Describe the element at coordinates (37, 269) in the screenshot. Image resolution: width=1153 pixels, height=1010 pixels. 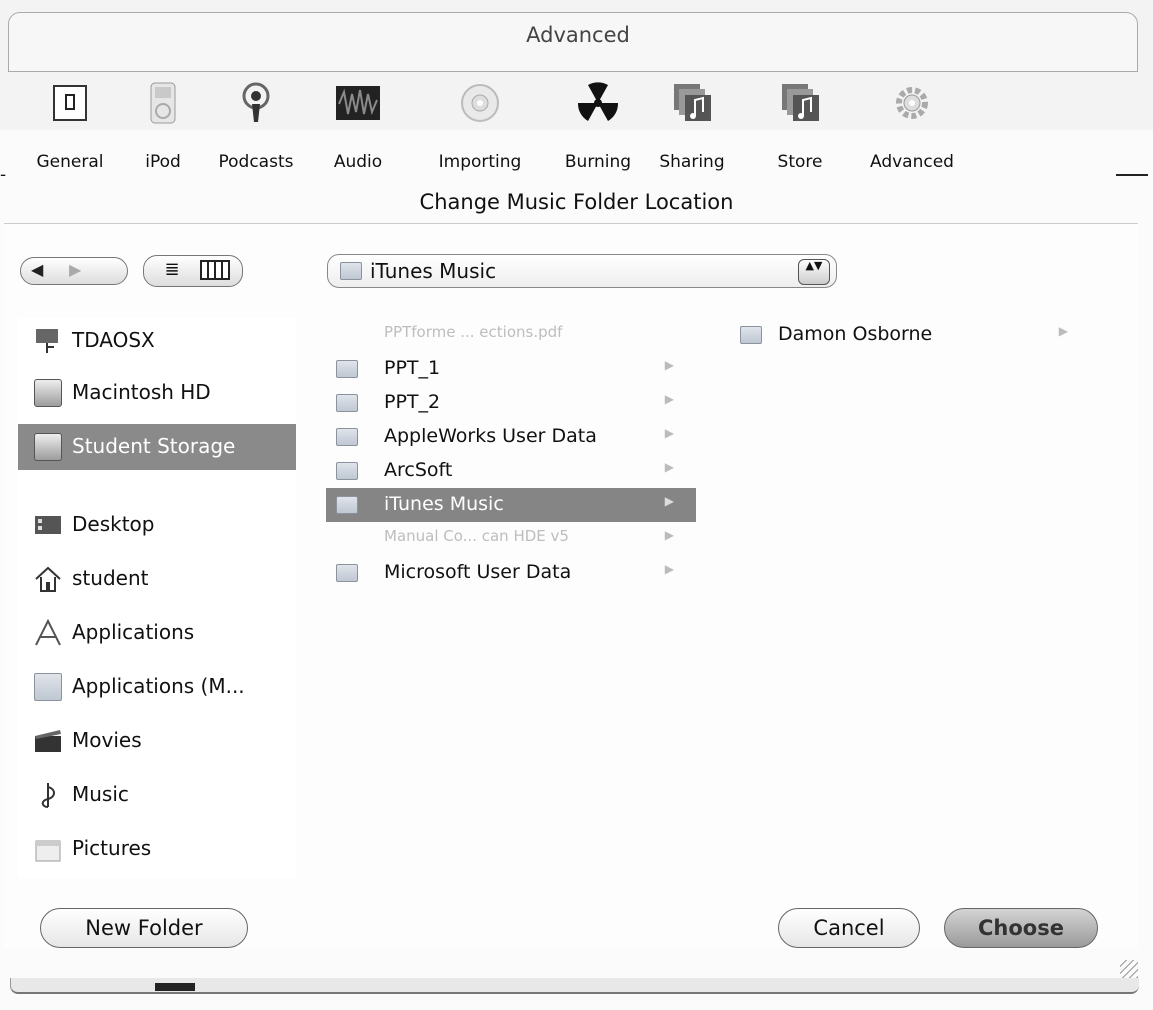
I see `back-button: ◀` at that location.